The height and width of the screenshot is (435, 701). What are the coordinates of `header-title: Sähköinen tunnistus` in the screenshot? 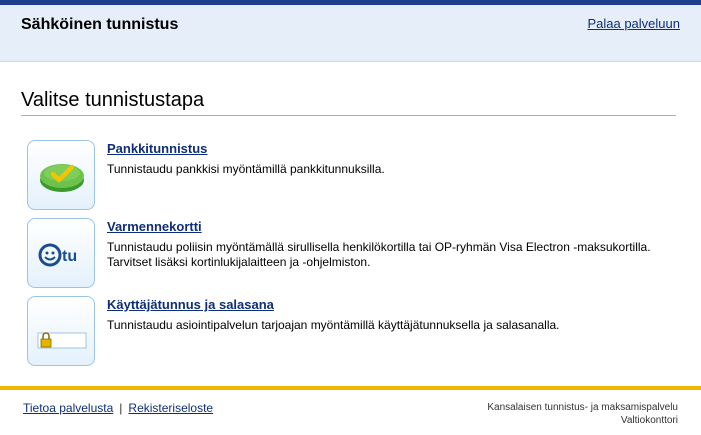 It's located at (100, 24).